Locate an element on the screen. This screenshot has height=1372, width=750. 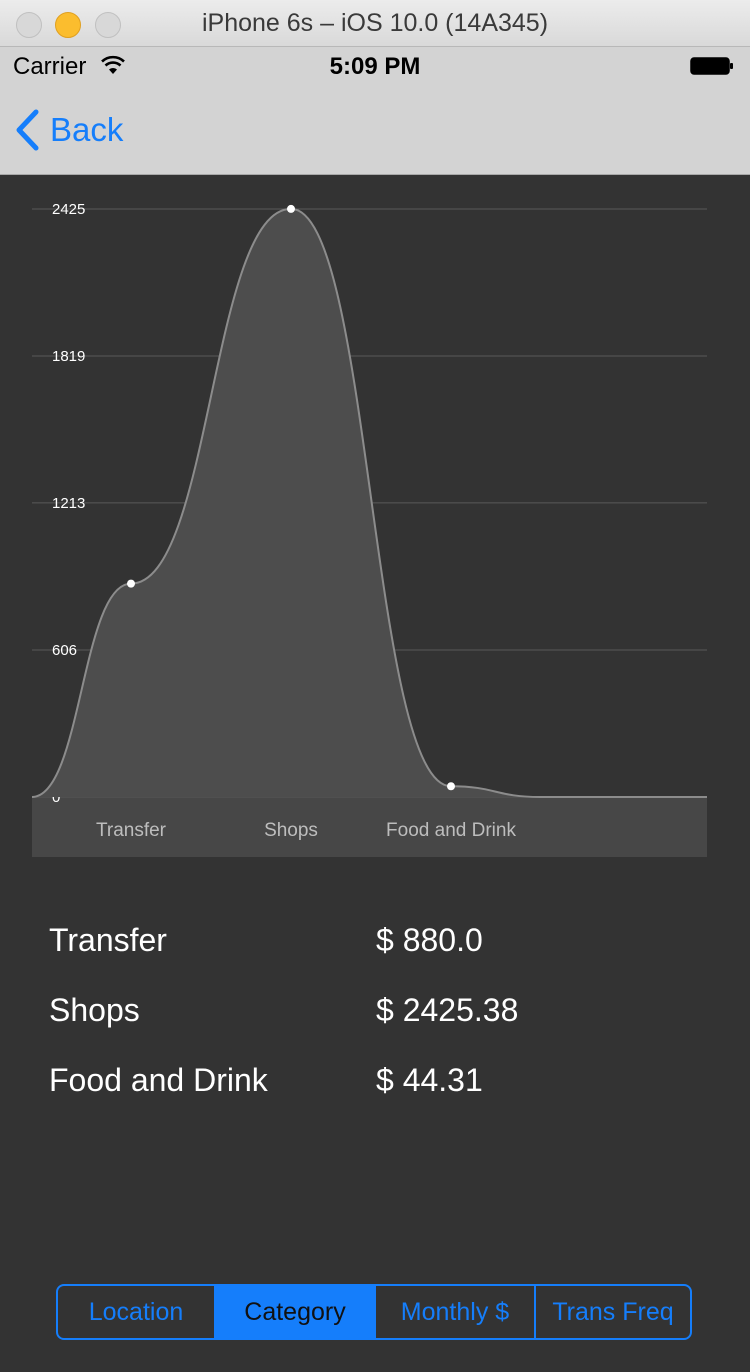
segment-category: Category is located at coordinates (296, 1312).